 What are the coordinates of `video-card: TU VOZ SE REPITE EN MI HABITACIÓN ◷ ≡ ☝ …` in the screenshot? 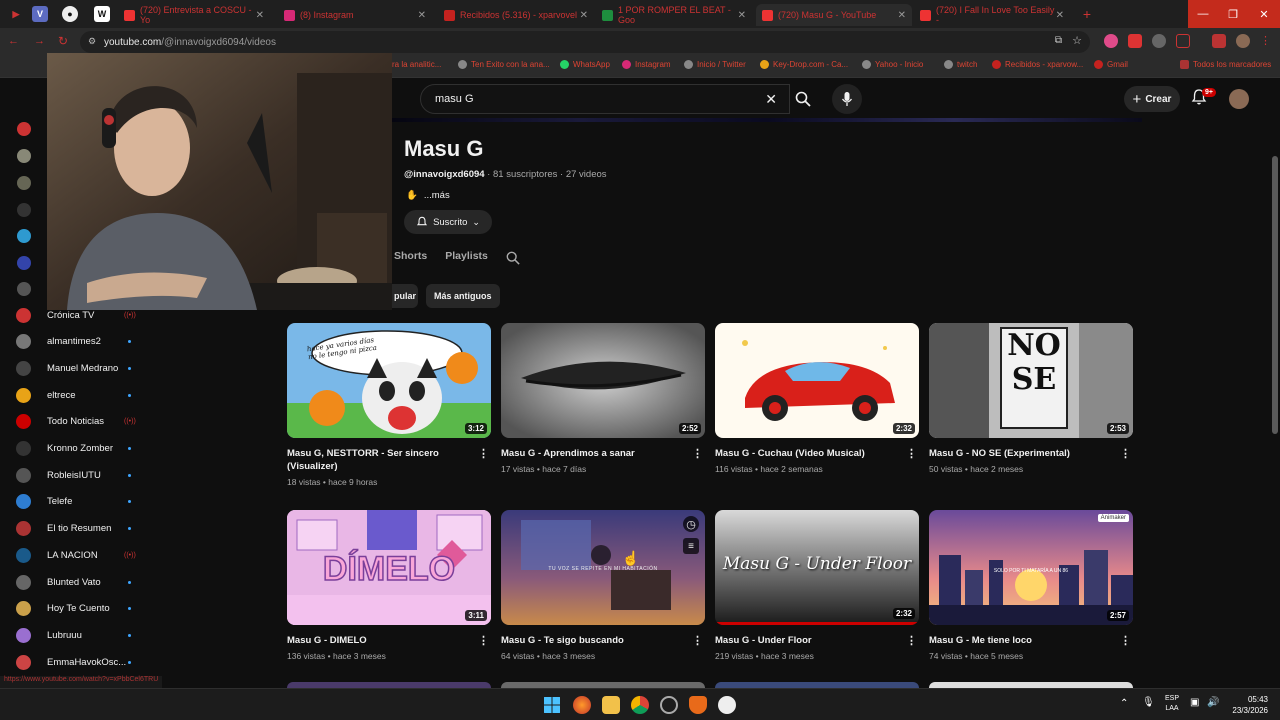 It's located at (603, 585).